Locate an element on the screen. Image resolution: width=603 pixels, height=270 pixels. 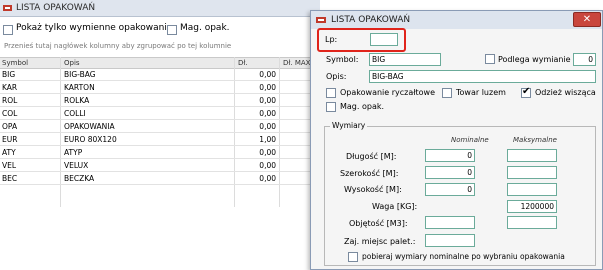
cell-symbol: BIG is located at coordinates (9, 74).